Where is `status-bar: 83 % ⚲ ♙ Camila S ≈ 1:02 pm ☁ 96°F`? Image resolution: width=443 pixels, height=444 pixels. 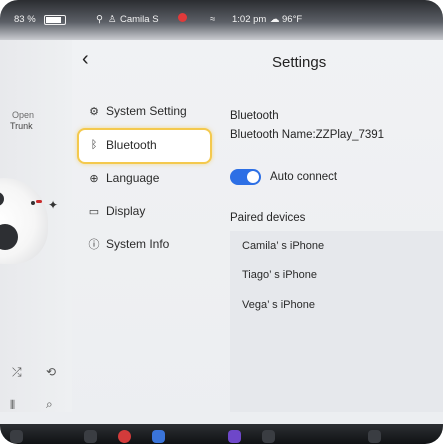 status-bar: 83 % ⚲ ♙ Camila S ≈ 1:02 pm ☁ 96°F is located at coordinates (221, 20).